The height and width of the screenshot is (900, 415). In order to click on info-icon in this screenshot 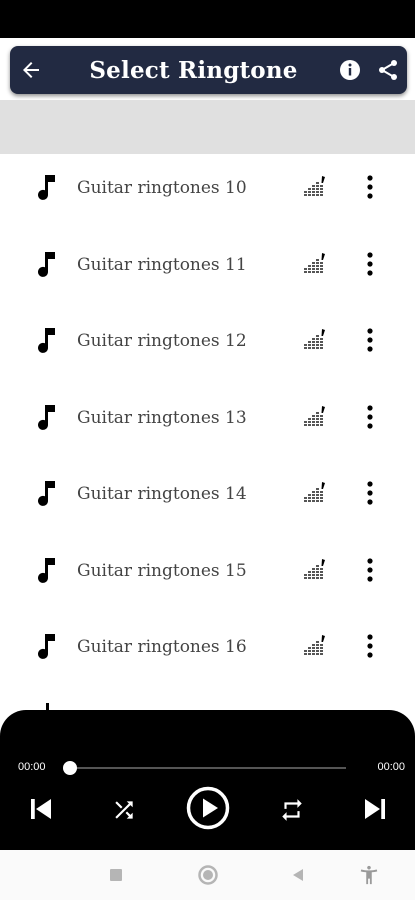, I will do `click(350, 70)`.